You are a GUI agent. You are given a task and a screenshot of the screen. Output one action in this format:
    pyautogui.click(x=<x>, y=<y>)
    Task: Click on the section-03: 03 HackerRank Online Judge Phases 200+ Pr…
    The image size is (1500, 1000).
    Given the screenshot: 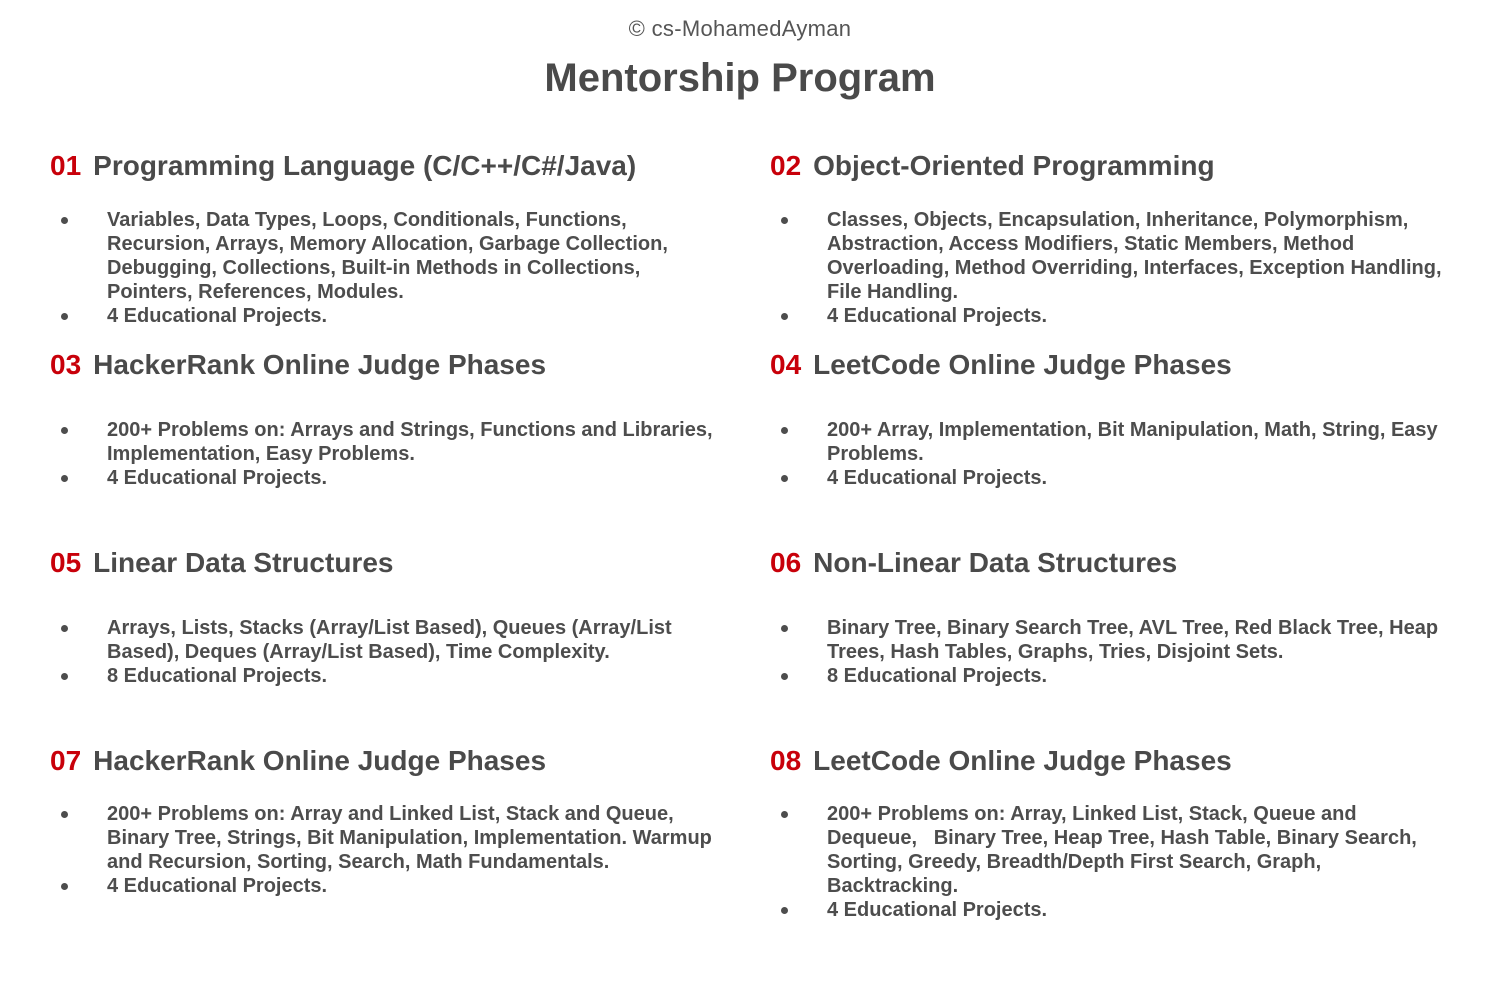 What is the action you would take?
    pyautogui.click(x=395, y=419)
    